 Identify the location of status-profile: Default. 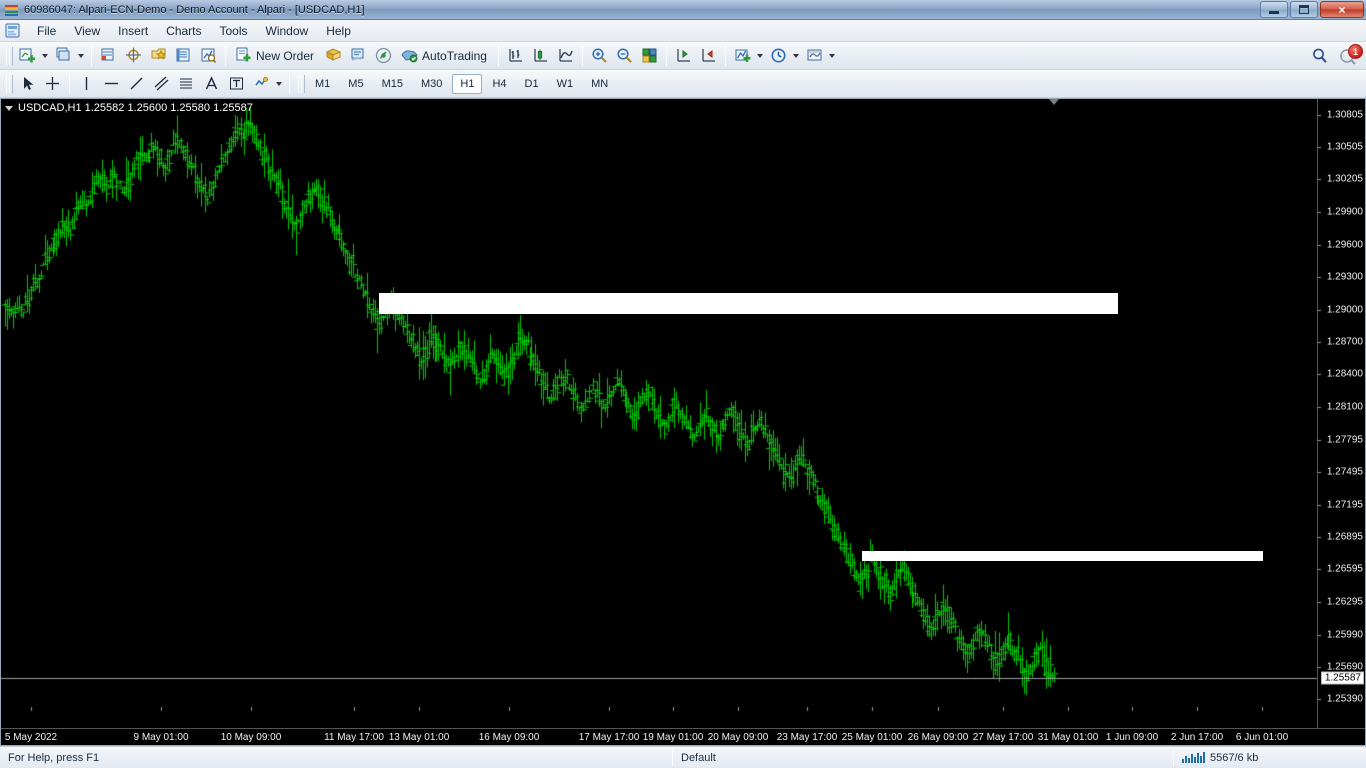
(923, 757).